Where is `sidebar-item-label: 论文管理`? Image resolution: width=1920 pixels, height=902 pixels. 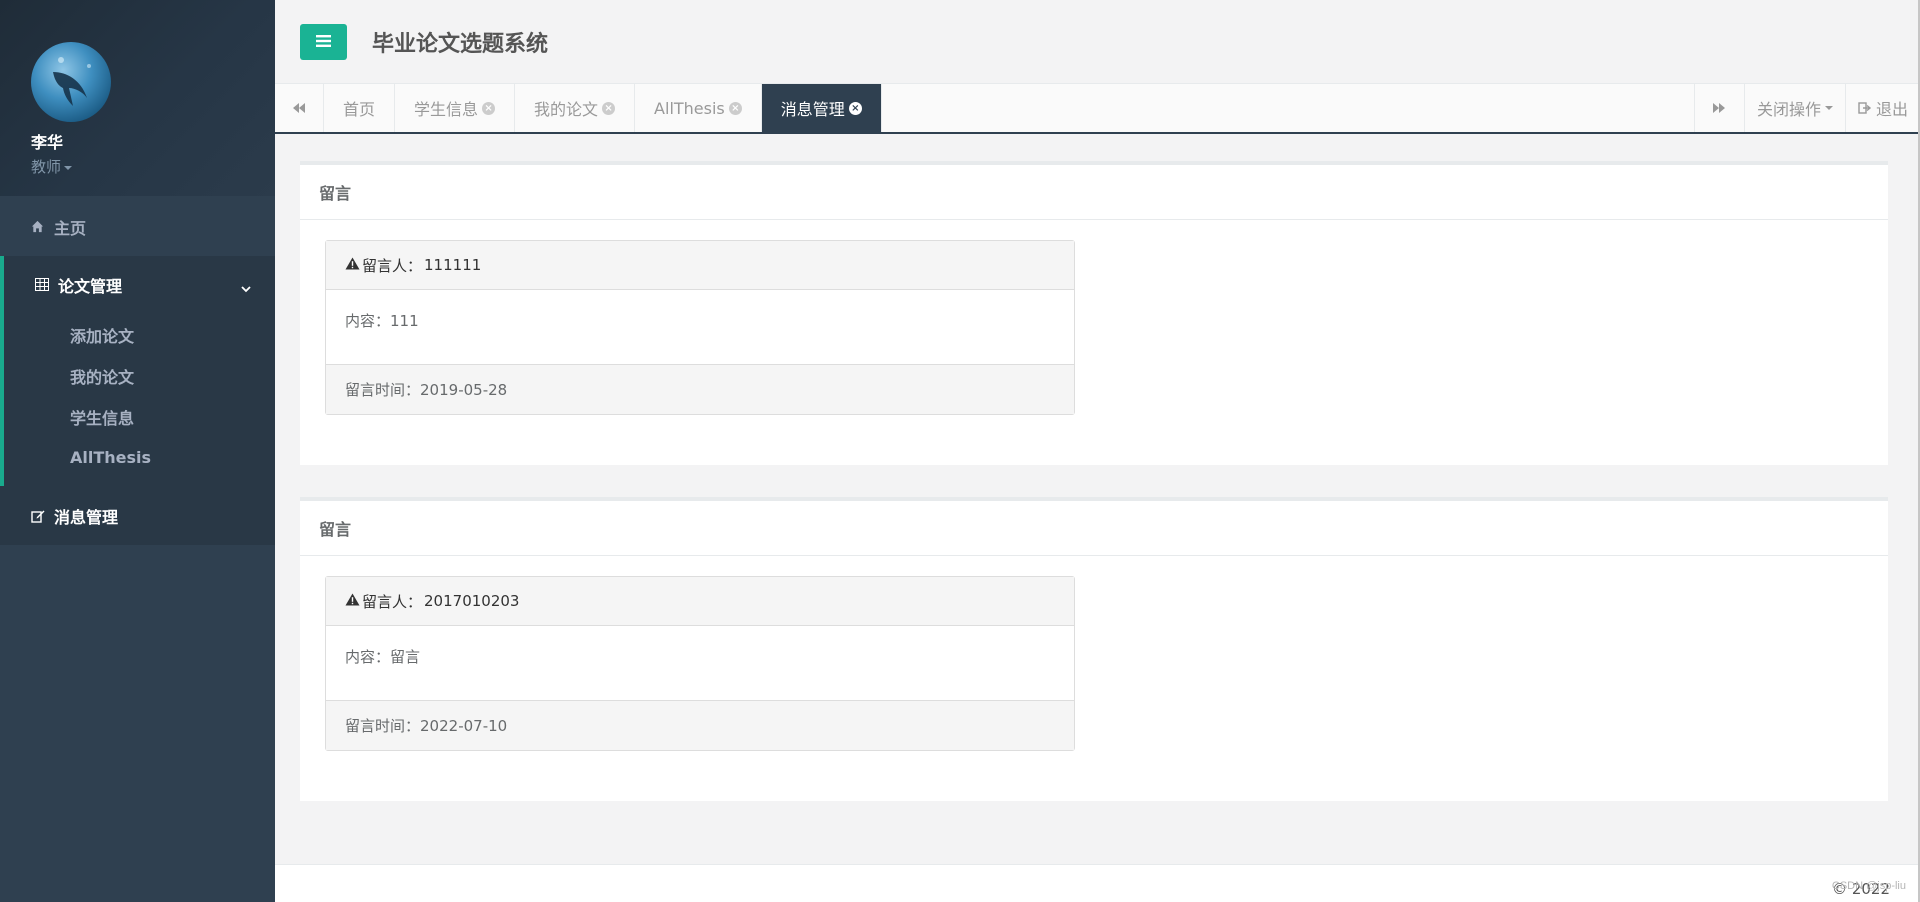 sidebar-item-label: 论文管理 is located at coordinates (90, 286).